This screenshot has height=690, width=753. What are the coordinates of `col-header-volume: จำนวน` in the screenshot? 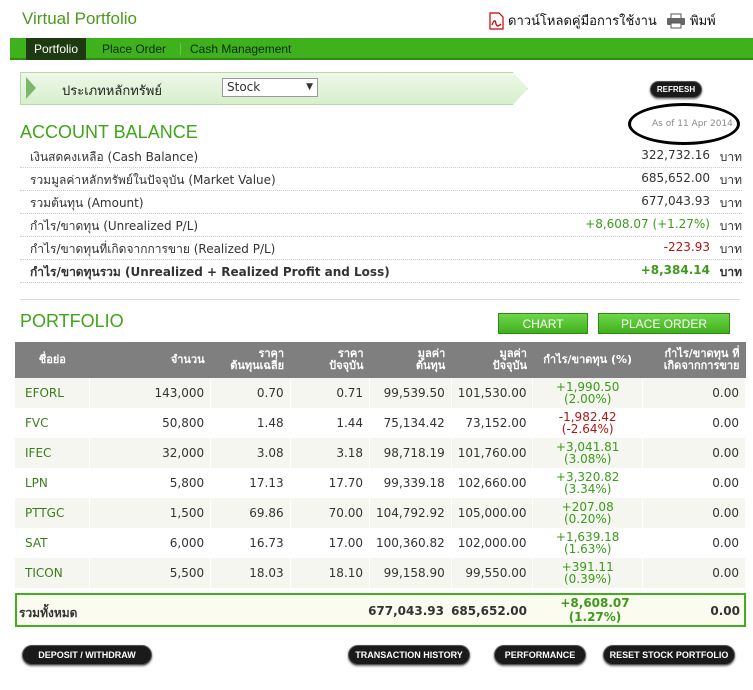 It's located at (150, 360).